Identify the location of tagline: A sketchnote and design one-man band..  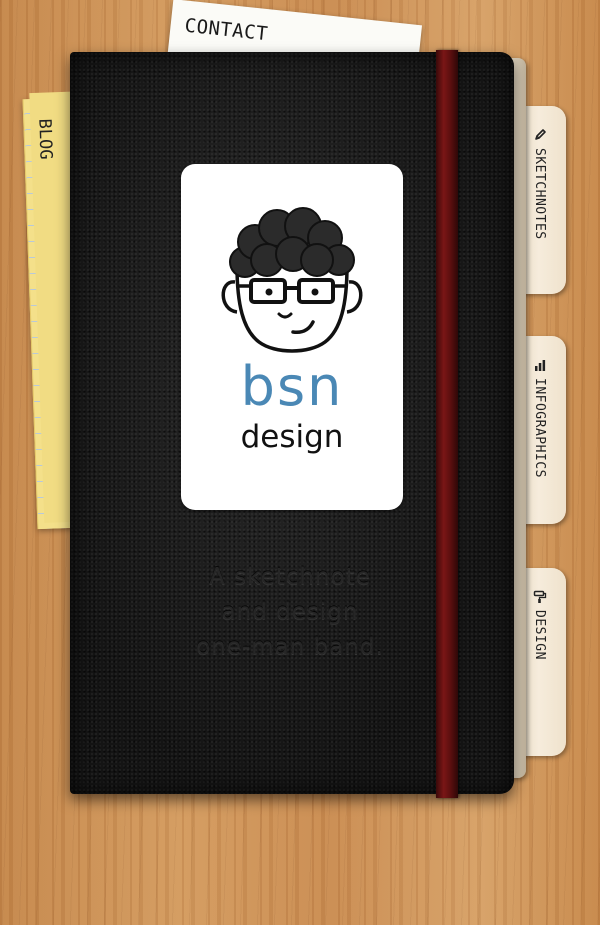
(290, 612).